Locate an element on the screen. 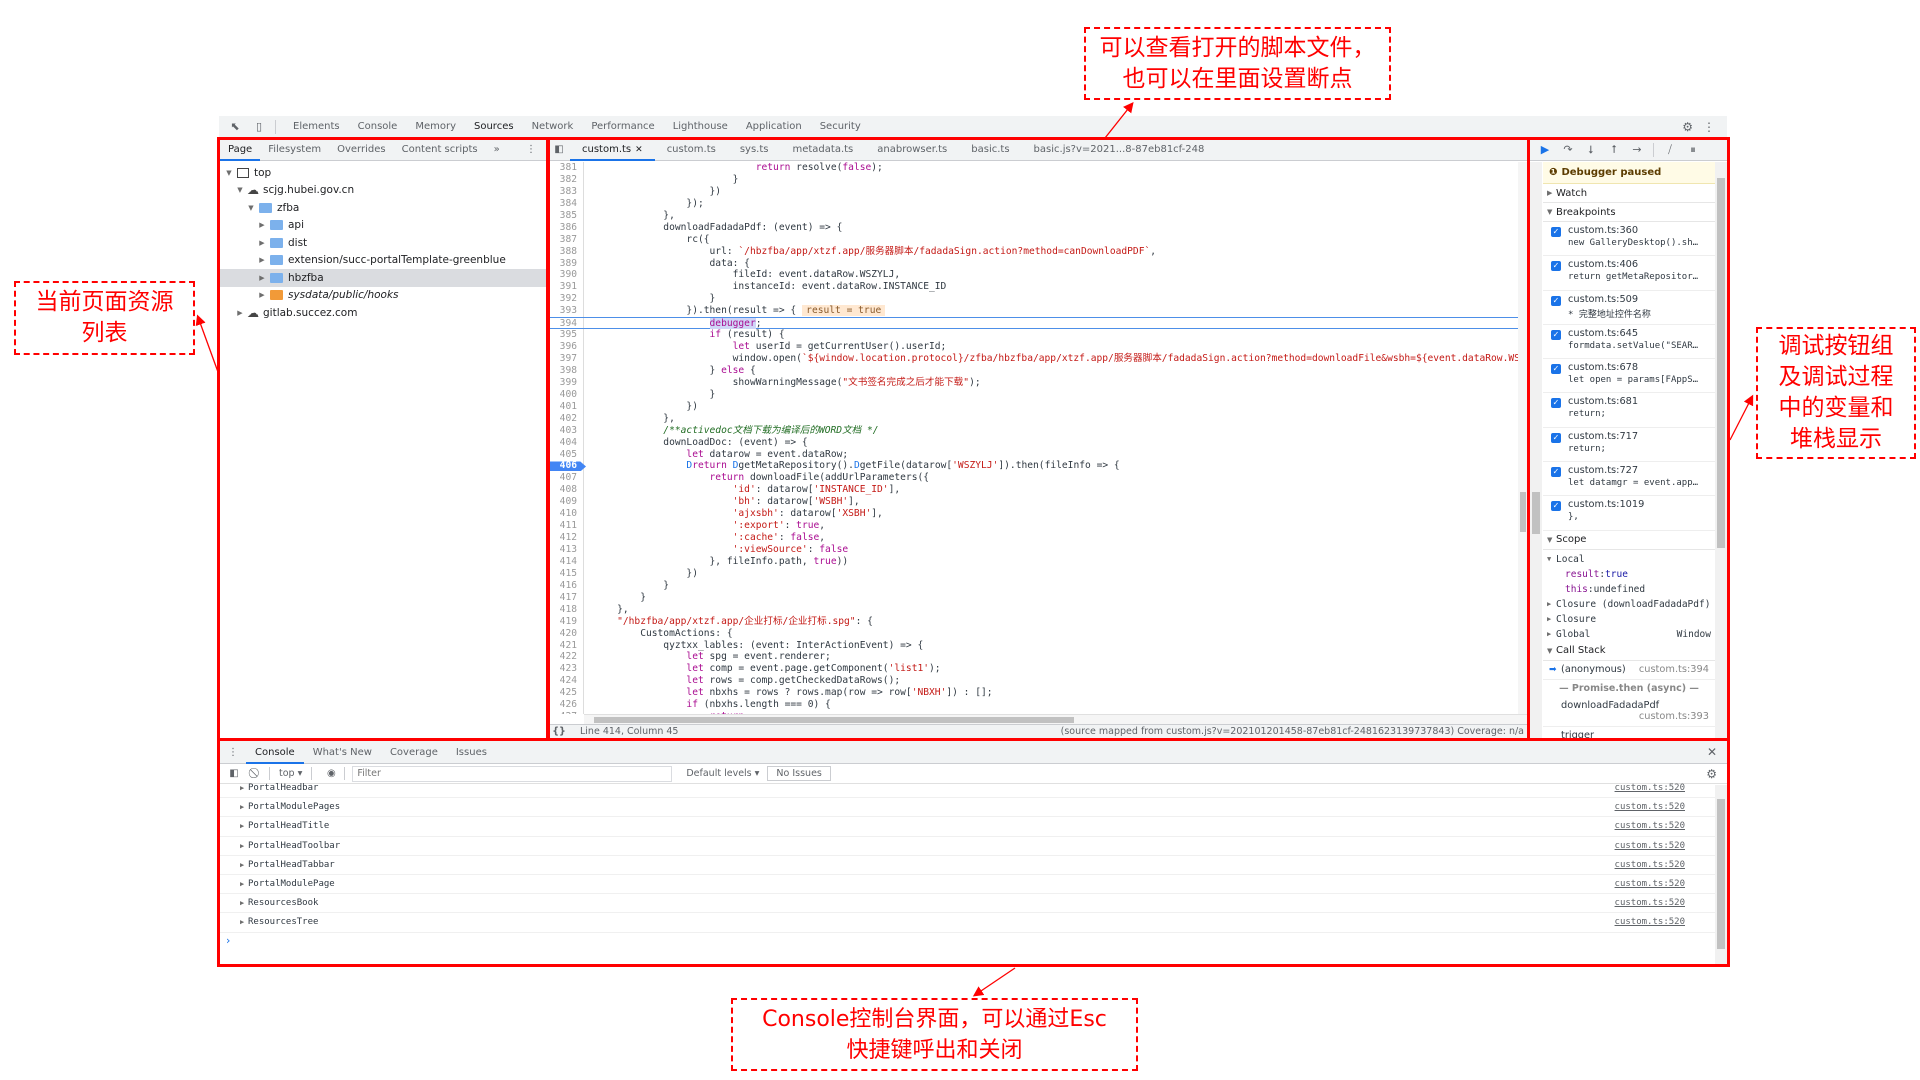 The width and height of the screenshot is (1920, 1080). tab-application: Application is located at coordinates (774, 127).